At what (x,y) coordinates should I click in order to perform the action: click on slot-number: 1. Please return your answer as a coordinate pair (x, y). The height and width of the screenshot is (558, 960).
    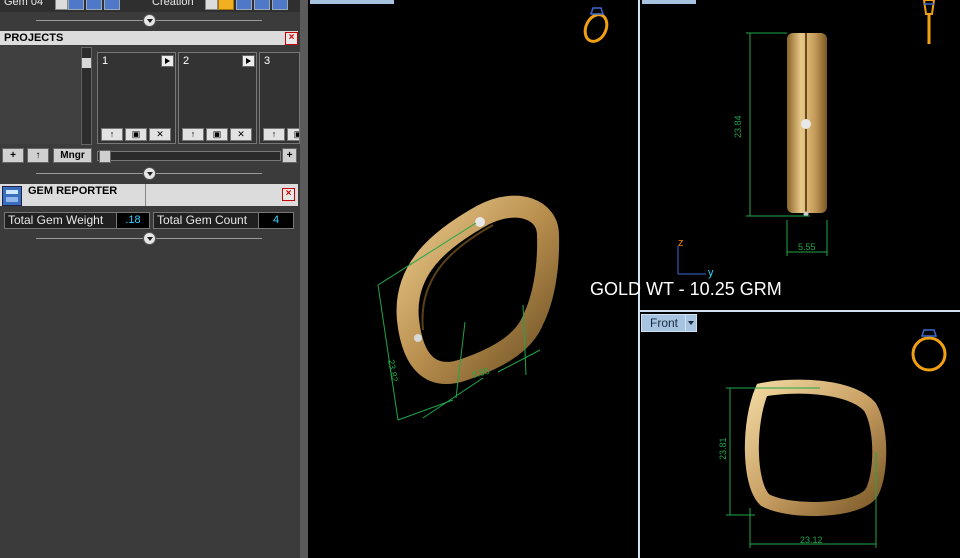
    Looking at the image, I should click on (105, 61).